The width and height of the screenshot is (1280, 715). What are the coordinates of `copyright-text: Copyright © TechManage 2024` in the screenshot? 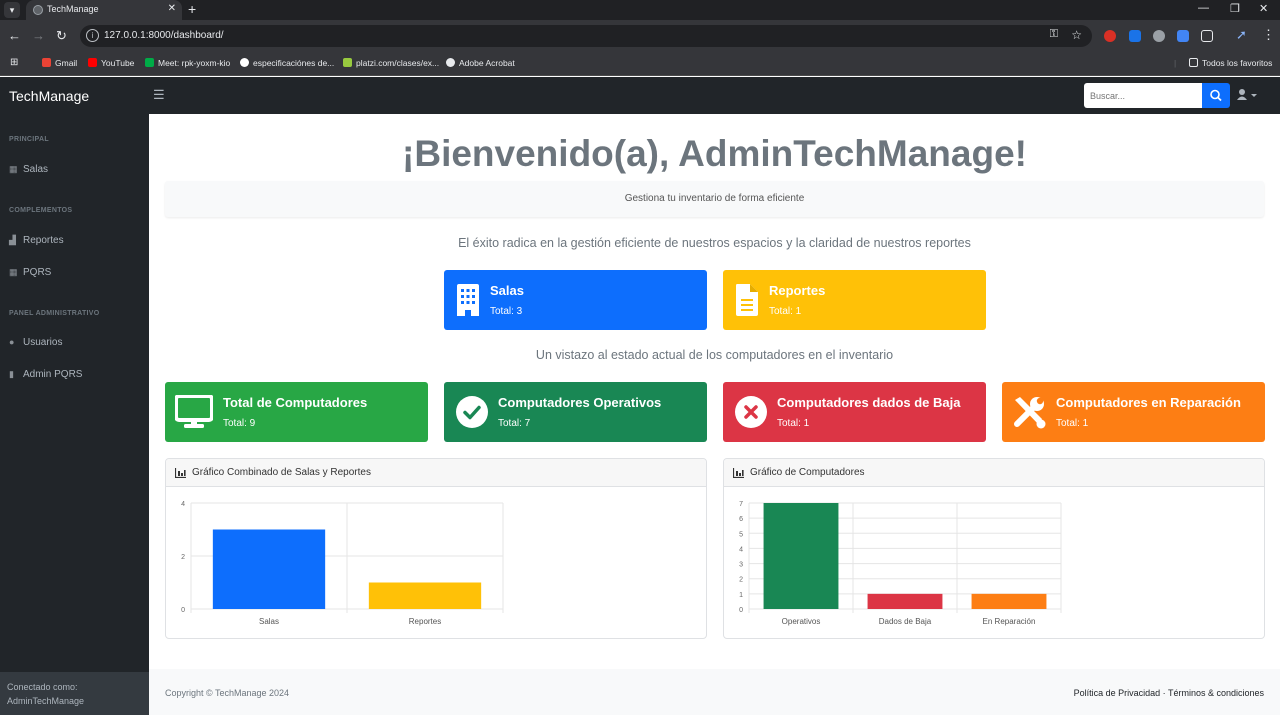 It's located at (227, 693).